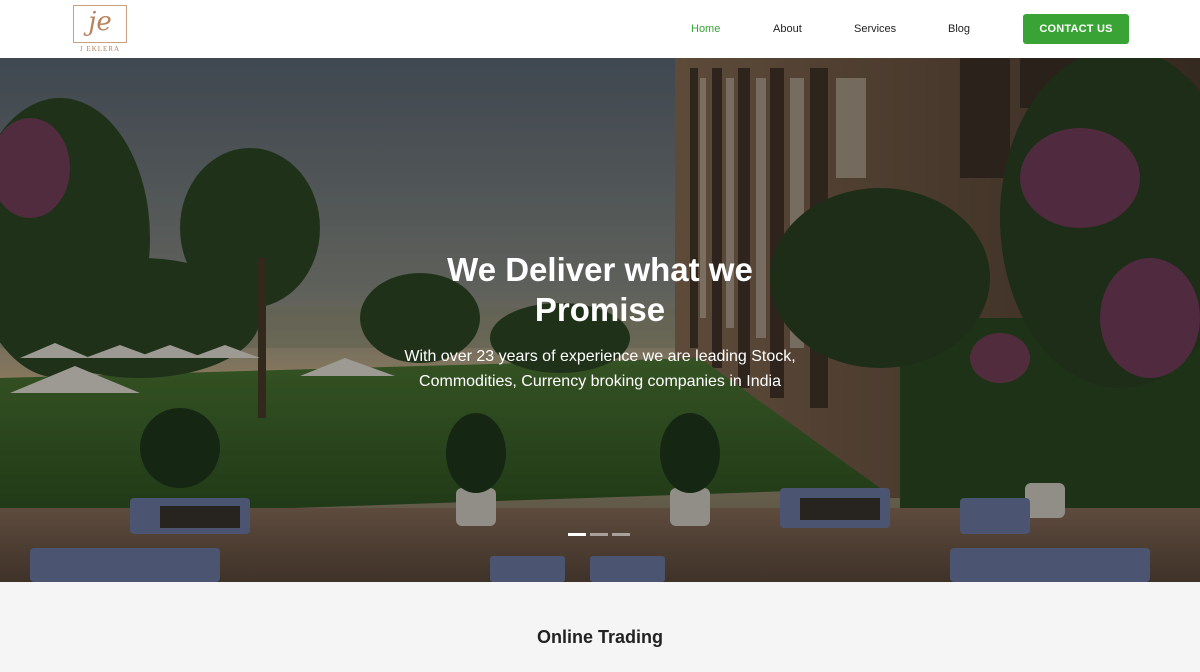 Image resolution: width=1200 pixels, height=672 pixels. I want to click on nav-item-blog: Blog, so click(959, 29).